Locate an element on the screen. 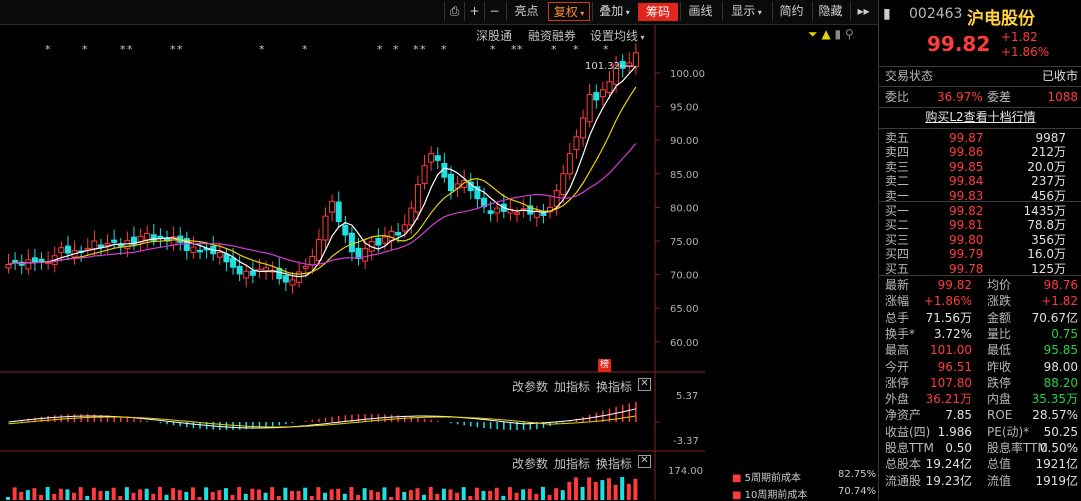 Image resolution: width=1081 pixels, height=501 pixels. toolbar-overlay-button: 叠加 ▾ is located at coordinates (614, 11).